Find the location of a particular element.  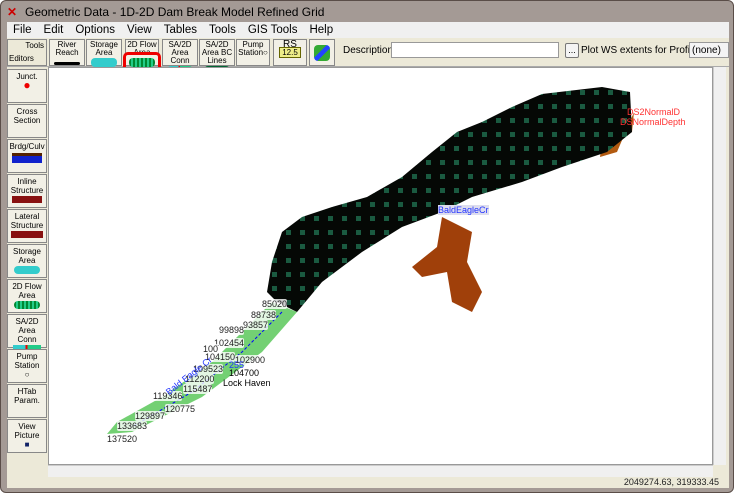

sa-2d-conn-button: SA/2D Area Conn is located at coordinates (180, 57).